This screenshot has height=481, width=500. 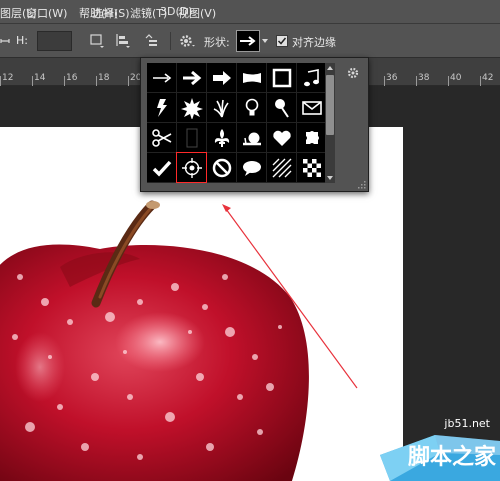 I want to click on starburst-icon, so click(x=191, y=108).